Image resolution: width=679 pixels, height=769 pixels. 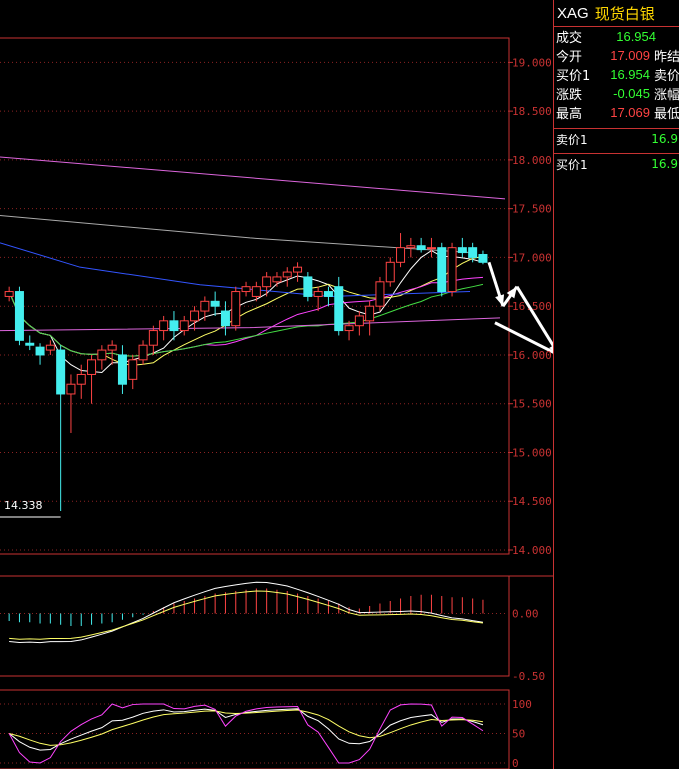 What do you see at coordinates (532, 355) in the screenshot?
I see `y-tick-label: 16.000` at bounding box center [532, 355].